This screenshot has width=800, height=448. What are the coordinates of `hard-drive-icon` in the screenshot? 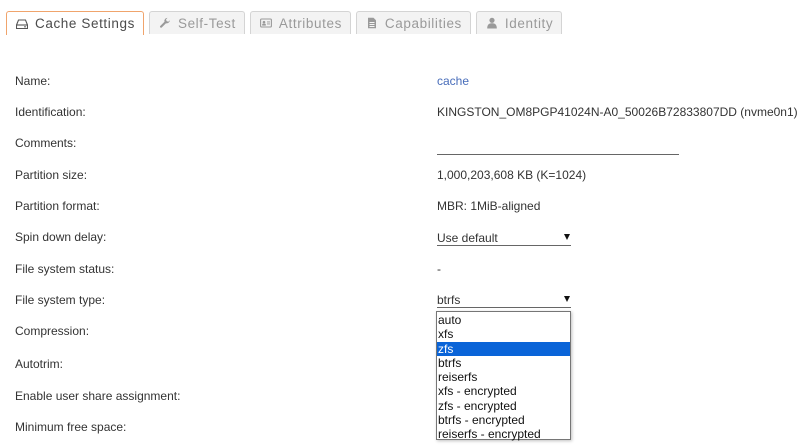 It's located at (22, 24).